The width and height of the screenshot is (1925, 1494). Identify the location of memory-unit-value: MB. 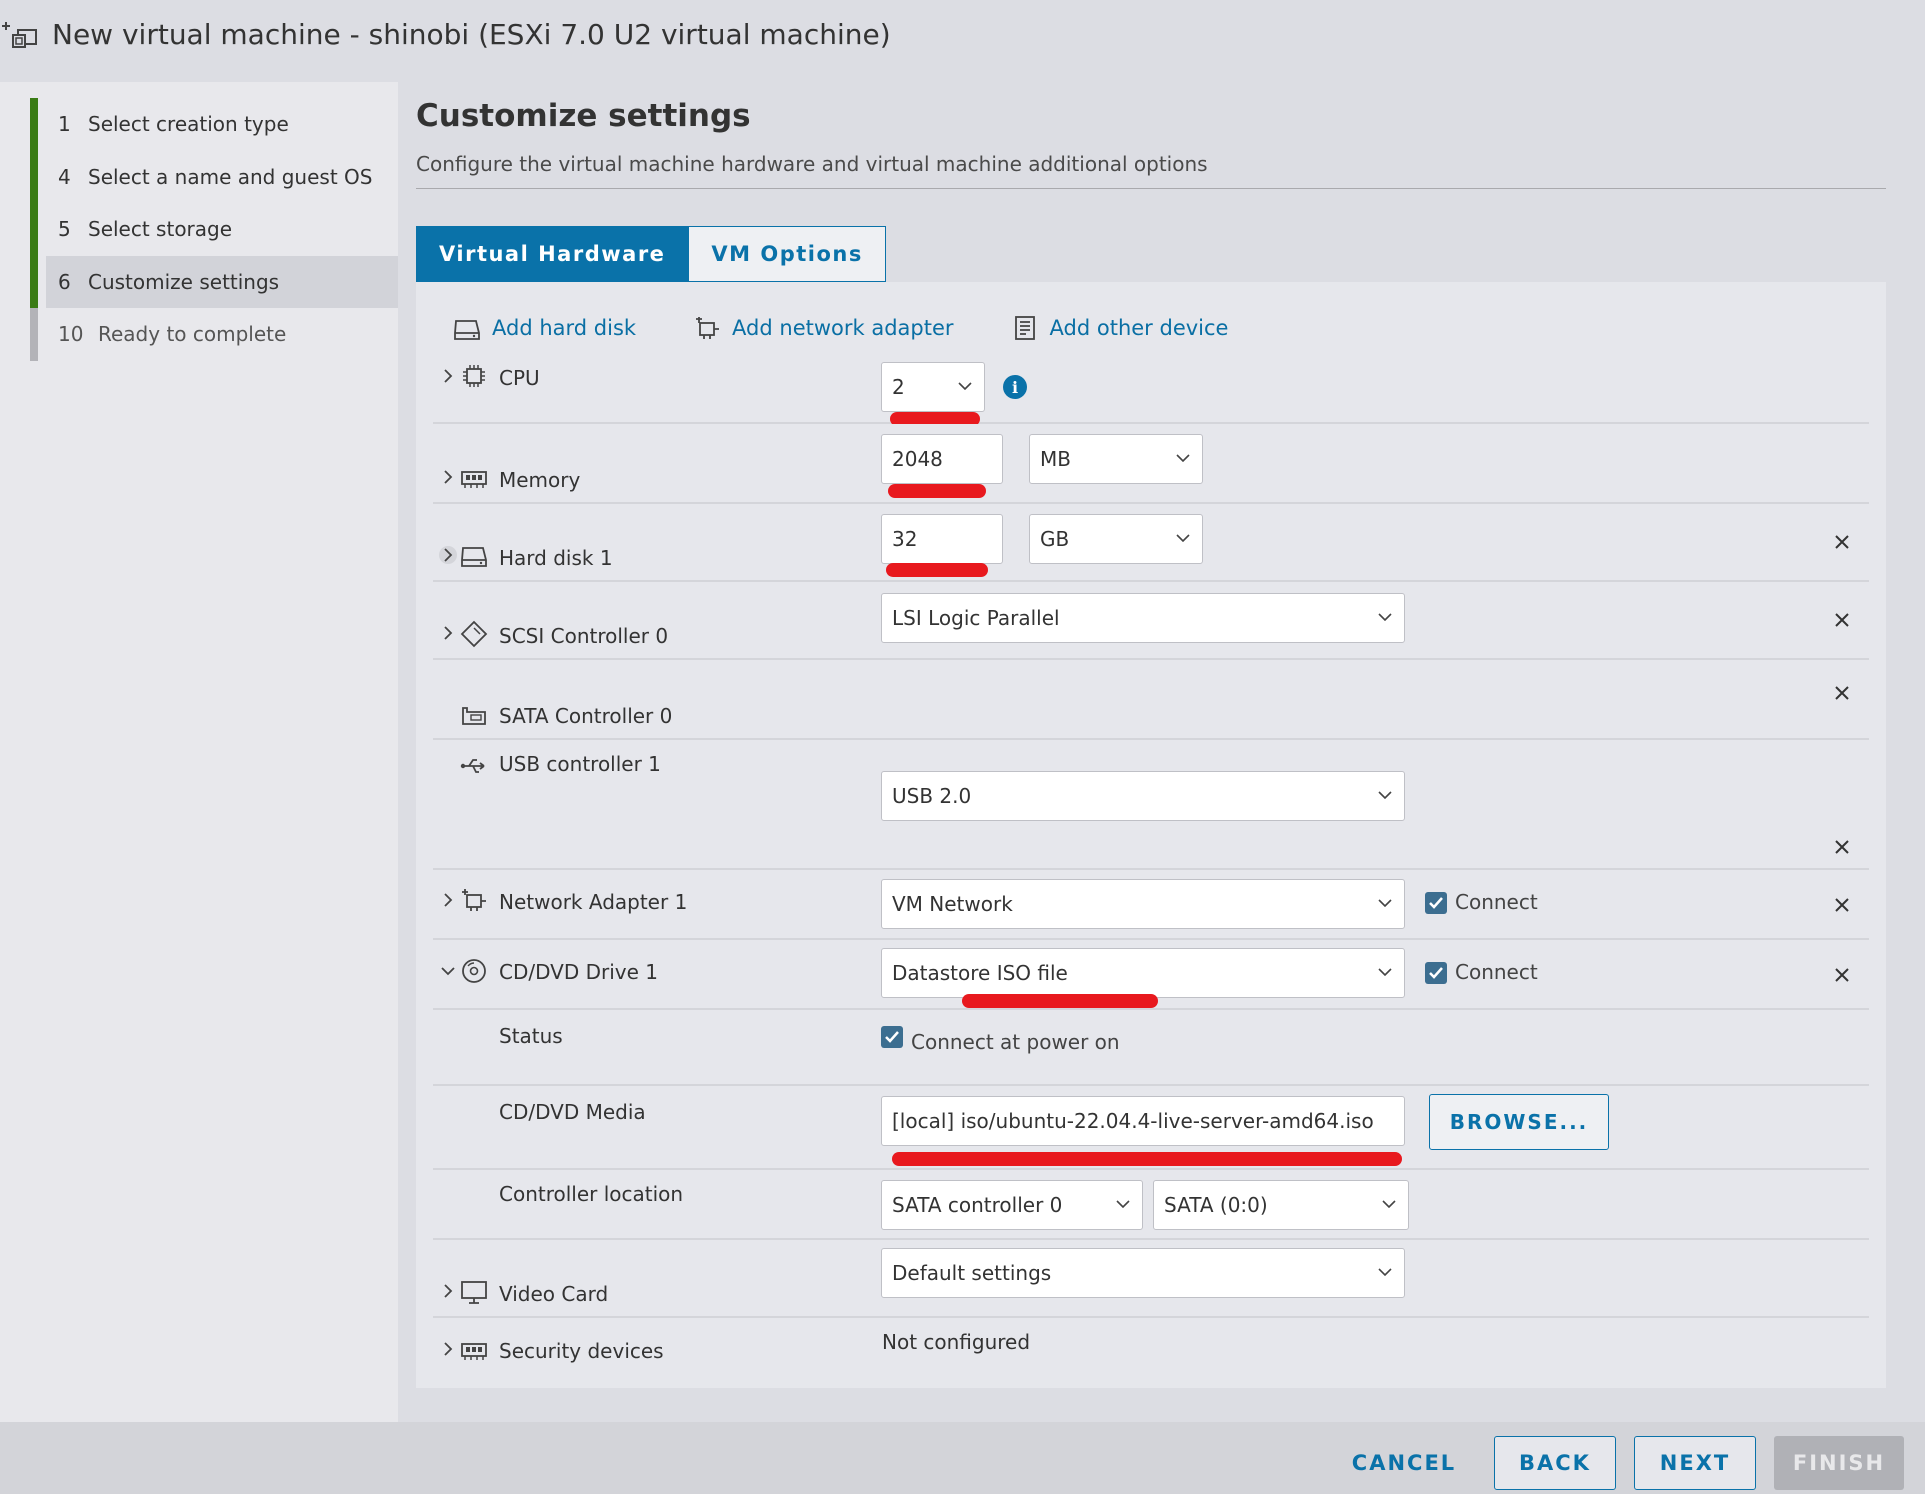
(1055, 459).